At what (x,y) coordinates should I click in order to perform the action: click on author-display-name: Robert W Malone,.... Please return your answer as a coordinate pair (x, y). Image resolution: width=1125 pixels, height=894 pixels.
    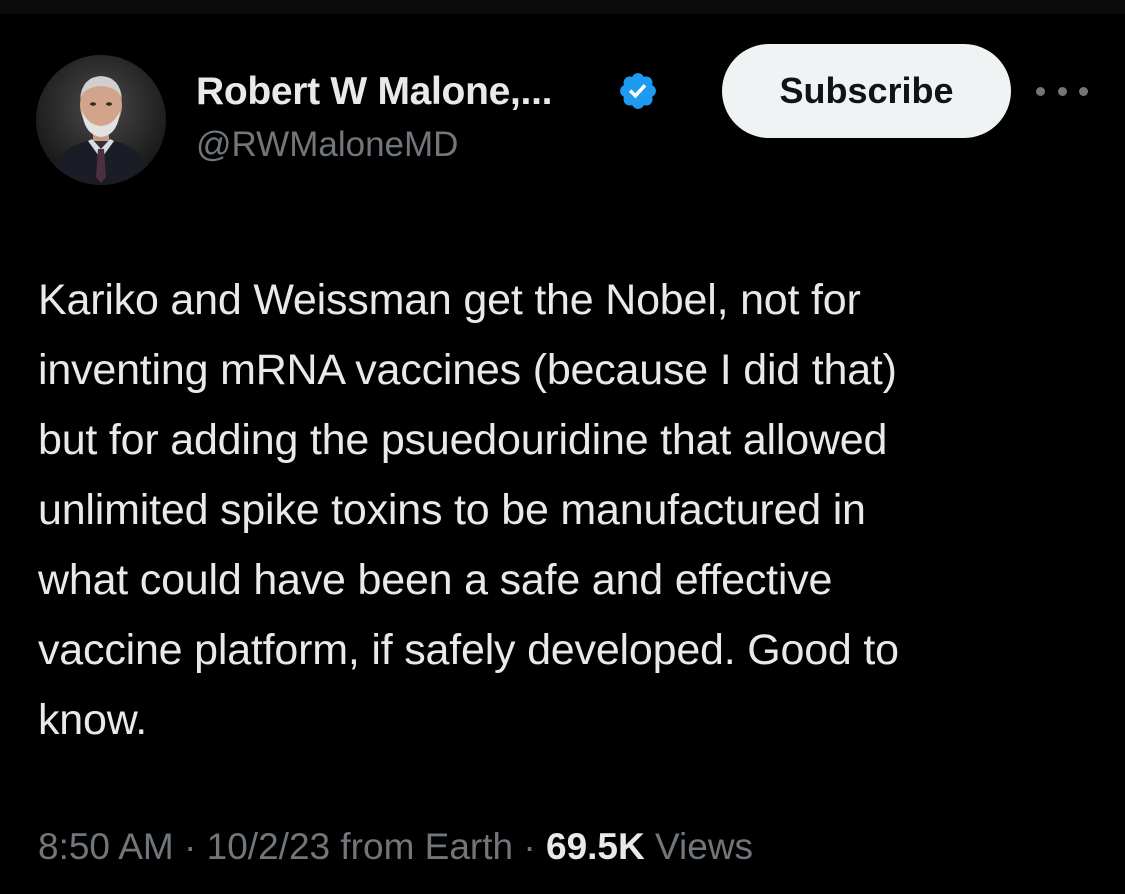
    Looking at the image, I should click on (374, 92).